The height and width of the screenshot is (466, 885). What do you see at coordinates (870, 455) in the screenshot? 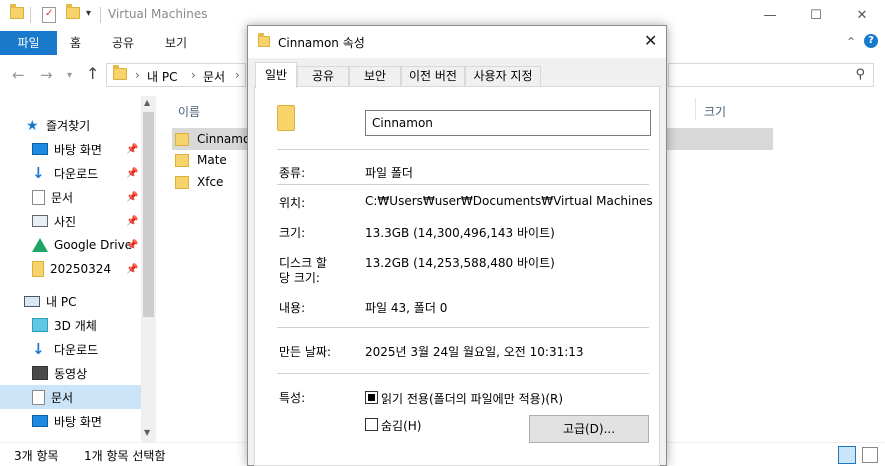
I see `large-icons-view-icon` at bounding box center [870, 455].